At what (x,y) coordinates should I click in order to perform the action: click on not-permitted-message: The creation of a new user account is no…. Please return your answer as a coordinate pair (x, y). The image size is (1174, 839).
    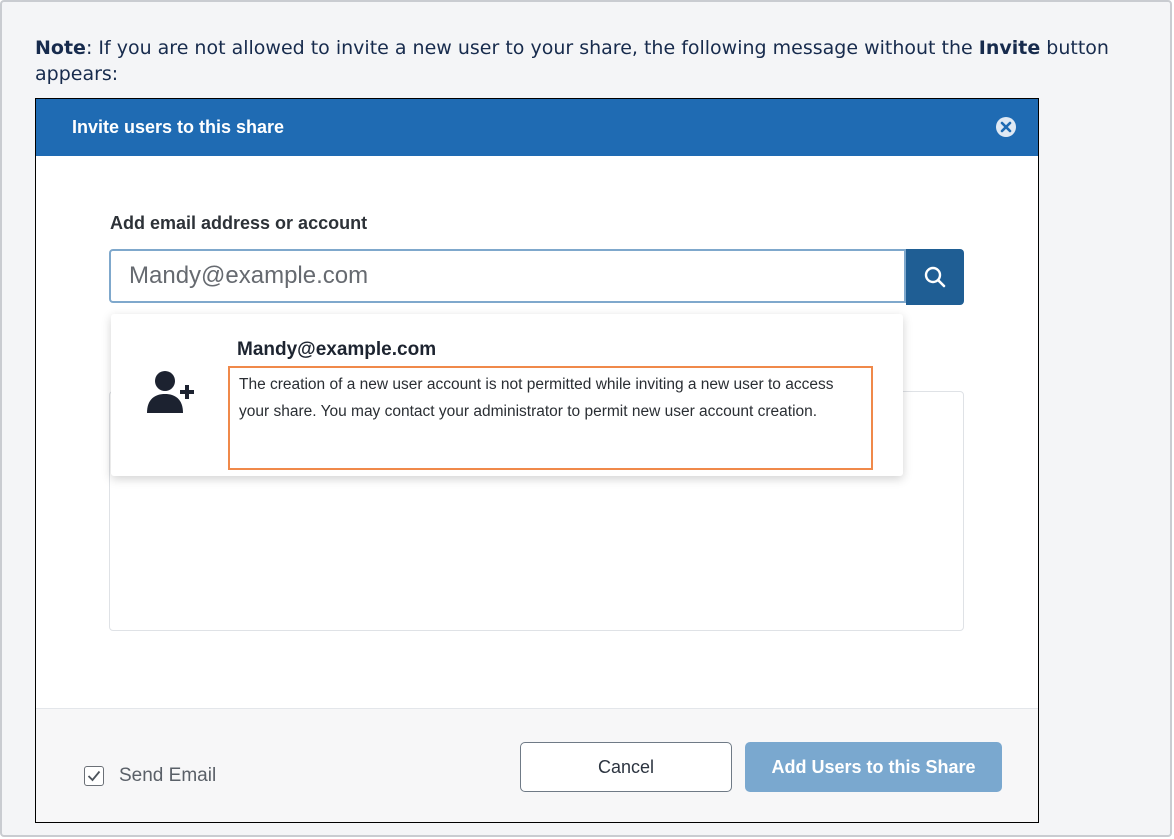
    Looking at the image, I should click on (550, 418).